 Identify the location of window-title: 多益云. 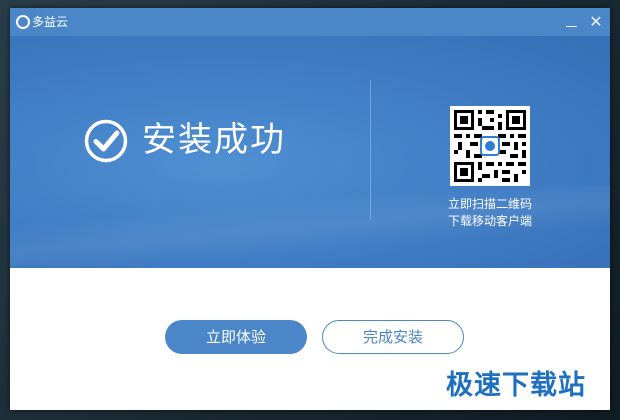
(50, 22).